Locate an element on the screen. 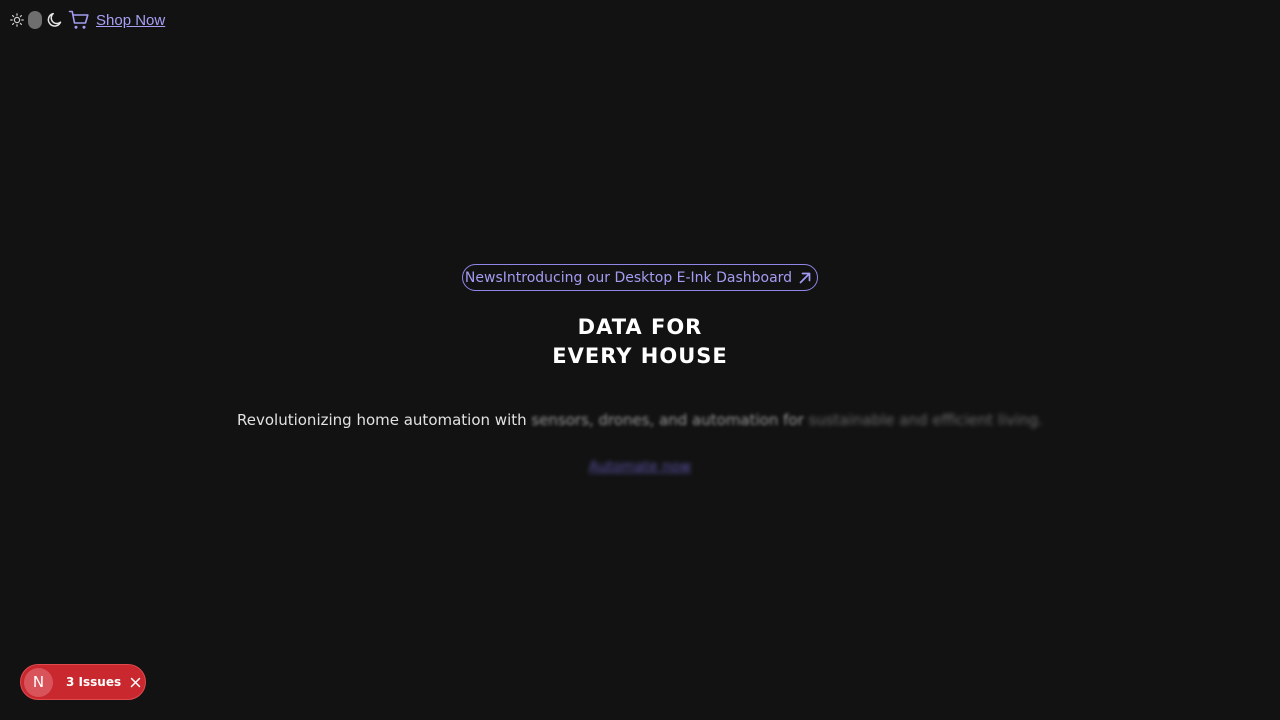  tagline-part-1: Revolutionizing home automation with is located at coordinates (384, 420).